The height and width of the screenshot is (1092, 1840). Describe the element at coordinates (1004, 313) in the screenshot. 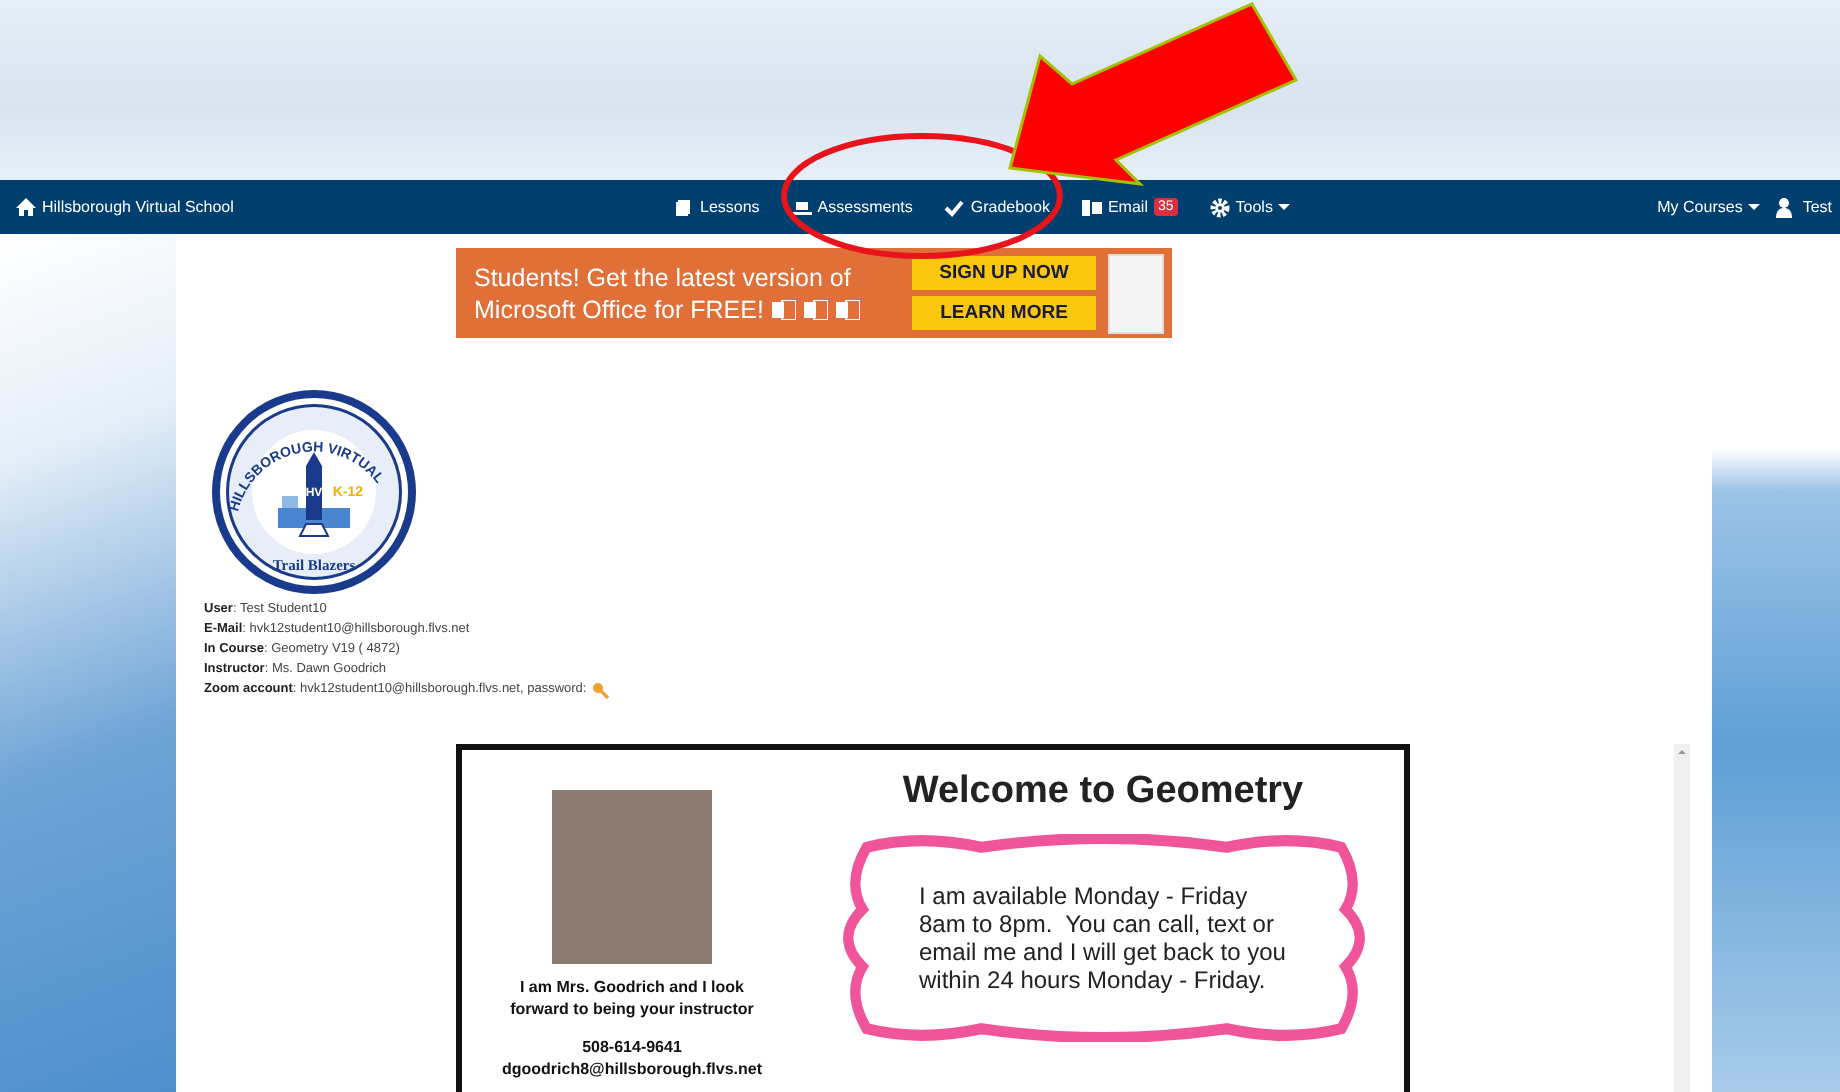

I see `banner-button: LEARN MORE` at that location.